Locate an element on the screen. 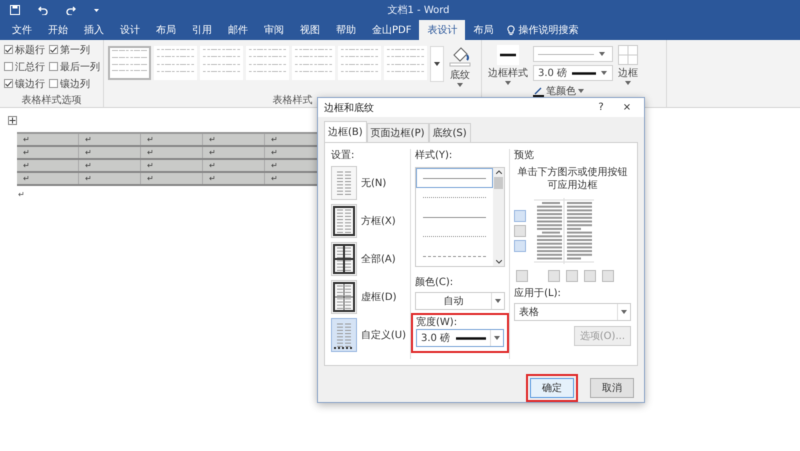  pen-color-button: 笔颜色 is located at coordinates (573, 91).